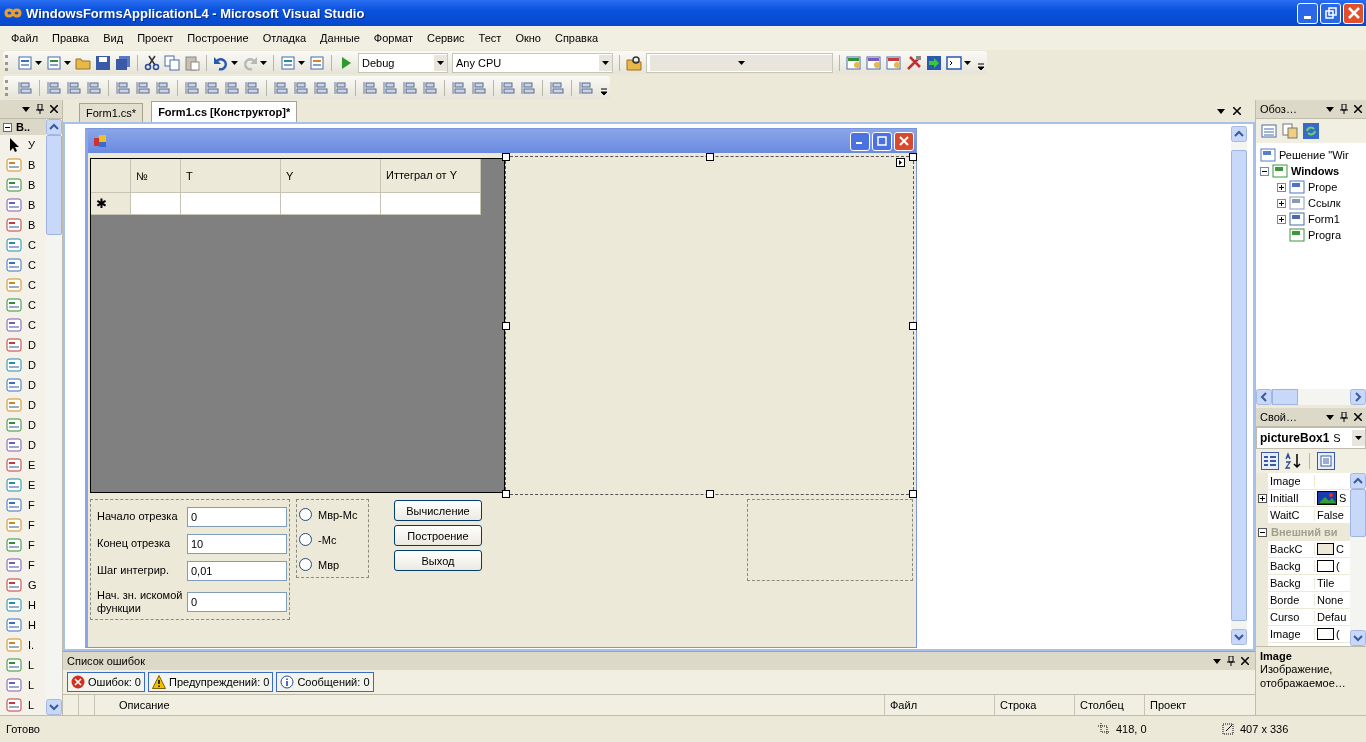 This screenshot has width=1366, height=742. What do you see at coordinates (155, 38) in the screenshot?
I see `menu-item: Проект` at bounding box center [155, 38].